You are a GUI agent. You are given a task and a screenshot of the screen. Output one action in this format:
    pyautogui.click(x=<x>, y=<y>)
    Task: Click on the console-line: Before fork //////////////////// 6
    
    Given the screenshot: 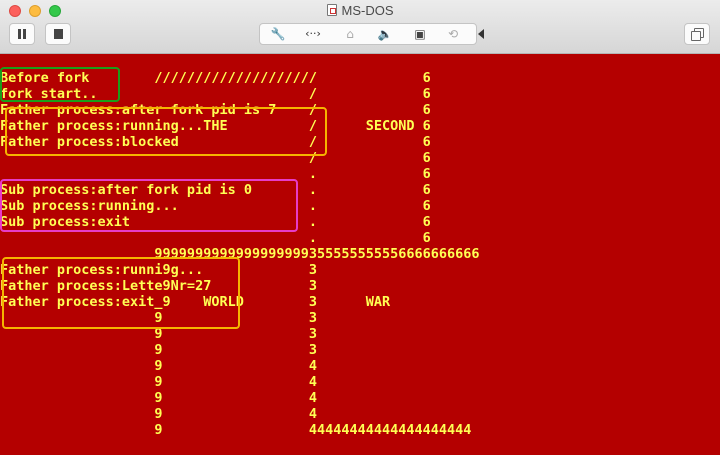 What is the action you would take?
    pyautogui.click(x=215, y=78)
    